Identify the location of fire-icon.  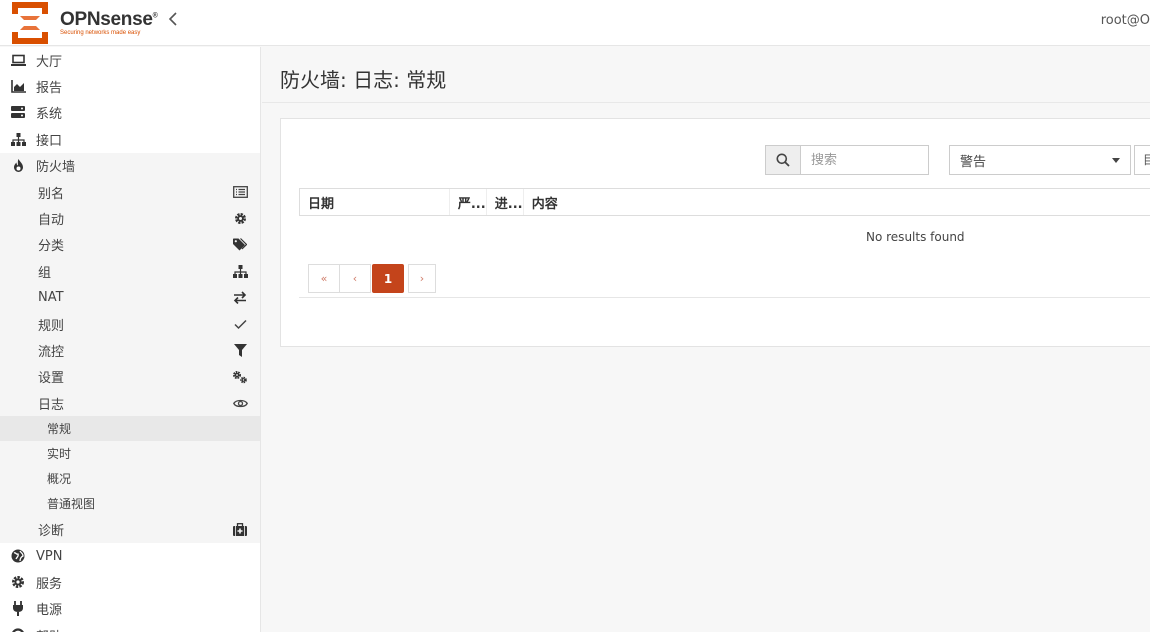
(18, 166).